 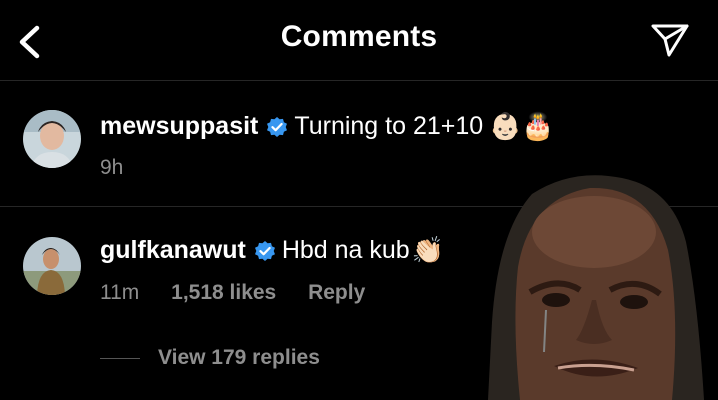 I want to click on share-button, so click(x=670, y=40).